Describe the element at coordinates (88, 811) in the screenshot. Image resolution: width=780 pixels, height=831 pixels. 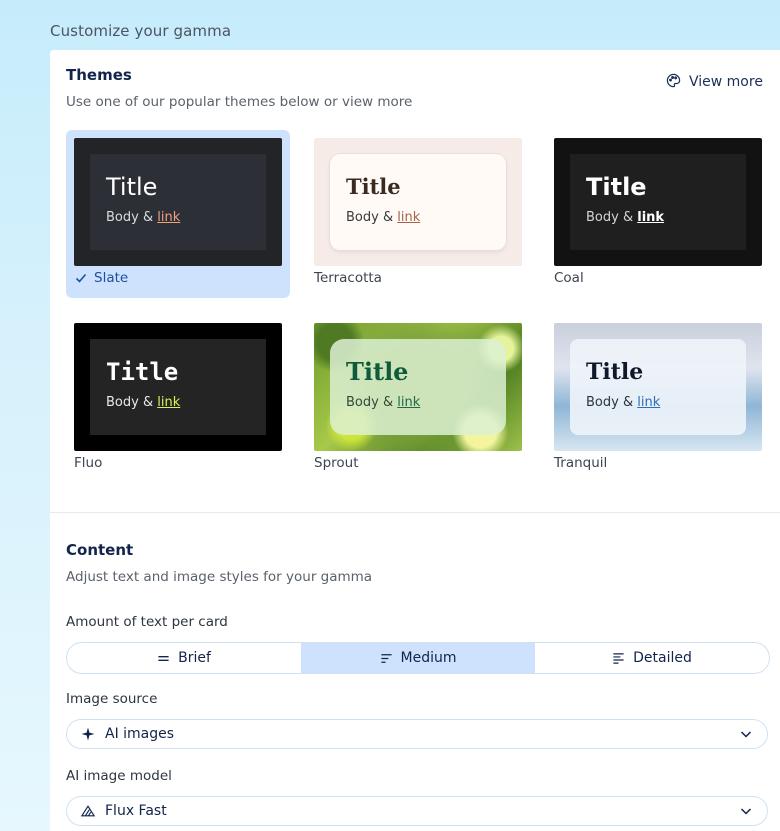
I see `flux-triangle-icon` at that location.